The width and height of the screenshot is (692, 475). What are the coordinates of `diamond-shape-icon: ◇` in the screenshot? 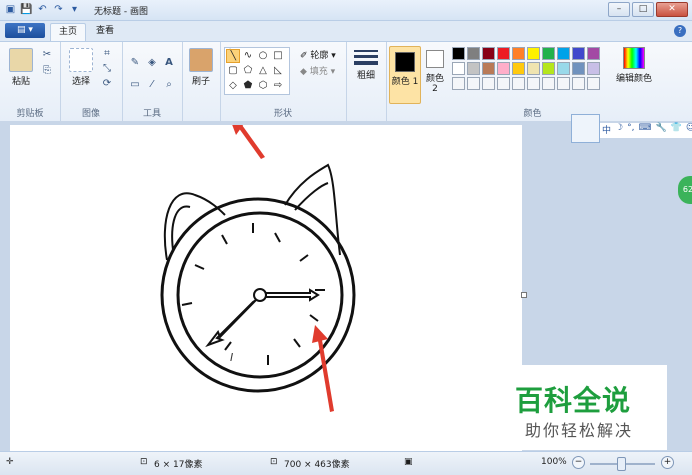 It's located at (233, 86).